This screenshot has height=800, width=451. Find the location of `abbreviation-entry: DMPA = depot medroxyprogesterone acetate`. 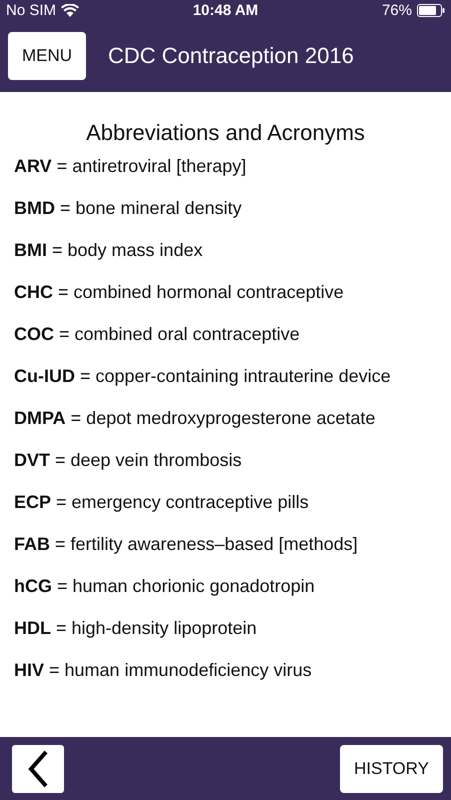

abbreviation-entry: DMPA = depot medroxyprogesterone acetate is located at coordinates (195, 418).